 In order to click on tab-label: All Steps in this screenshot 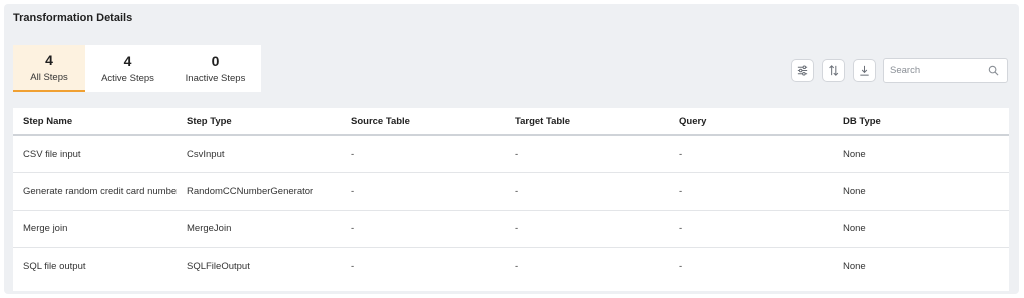, I will do `click(49, 77)`.